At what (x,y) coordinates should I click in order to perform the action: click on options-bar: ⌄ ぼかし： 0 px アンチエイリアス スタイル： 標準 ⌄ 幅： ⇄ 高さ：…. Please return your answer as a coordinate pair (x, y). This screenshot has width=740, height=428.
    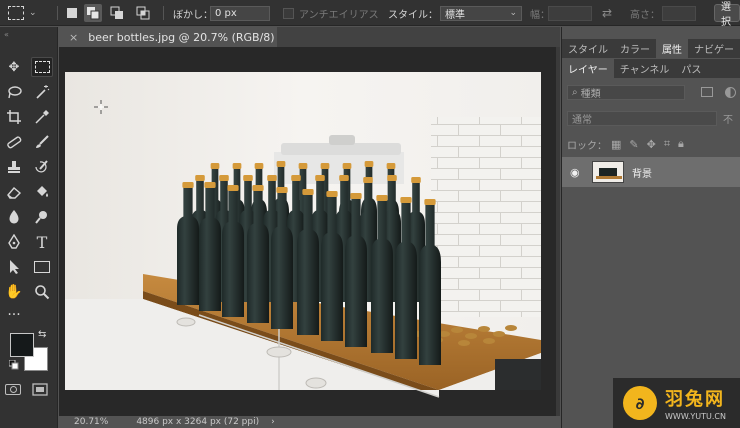
    Looking at the image, I should click on (370, 14).